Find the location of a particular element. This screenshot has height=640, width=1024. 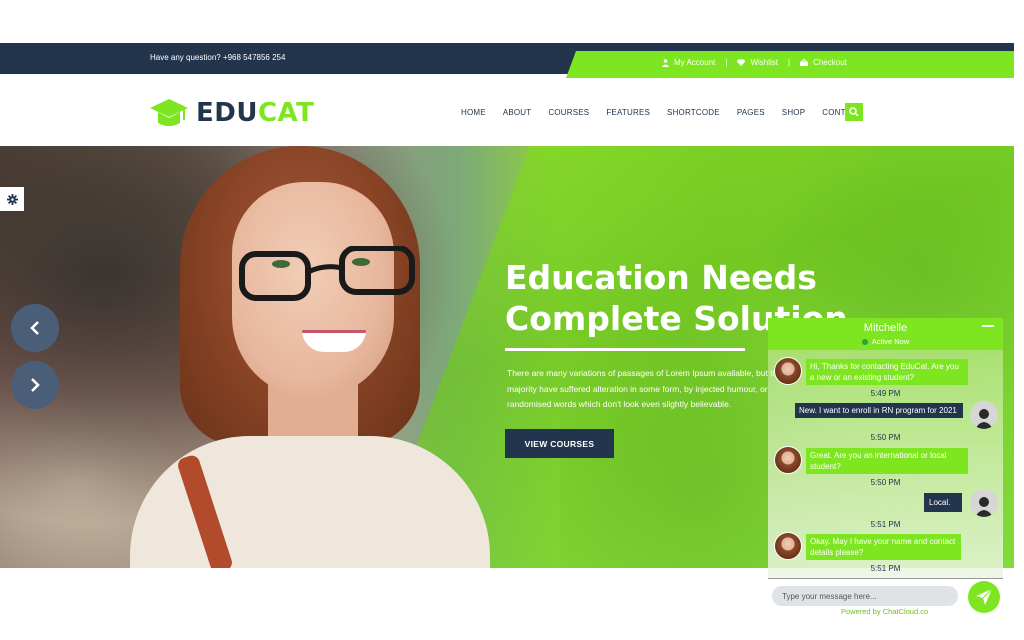

account-links: My Account | Wishlist | Checkout is located at coordinates (754, 62).